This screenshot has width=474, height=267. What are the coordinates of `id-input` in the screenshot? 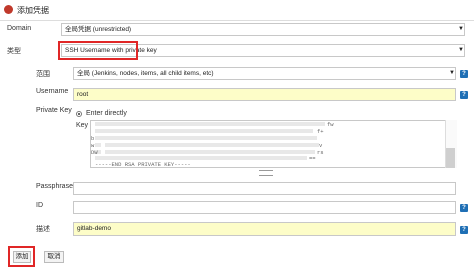 It's located at (264, 207).